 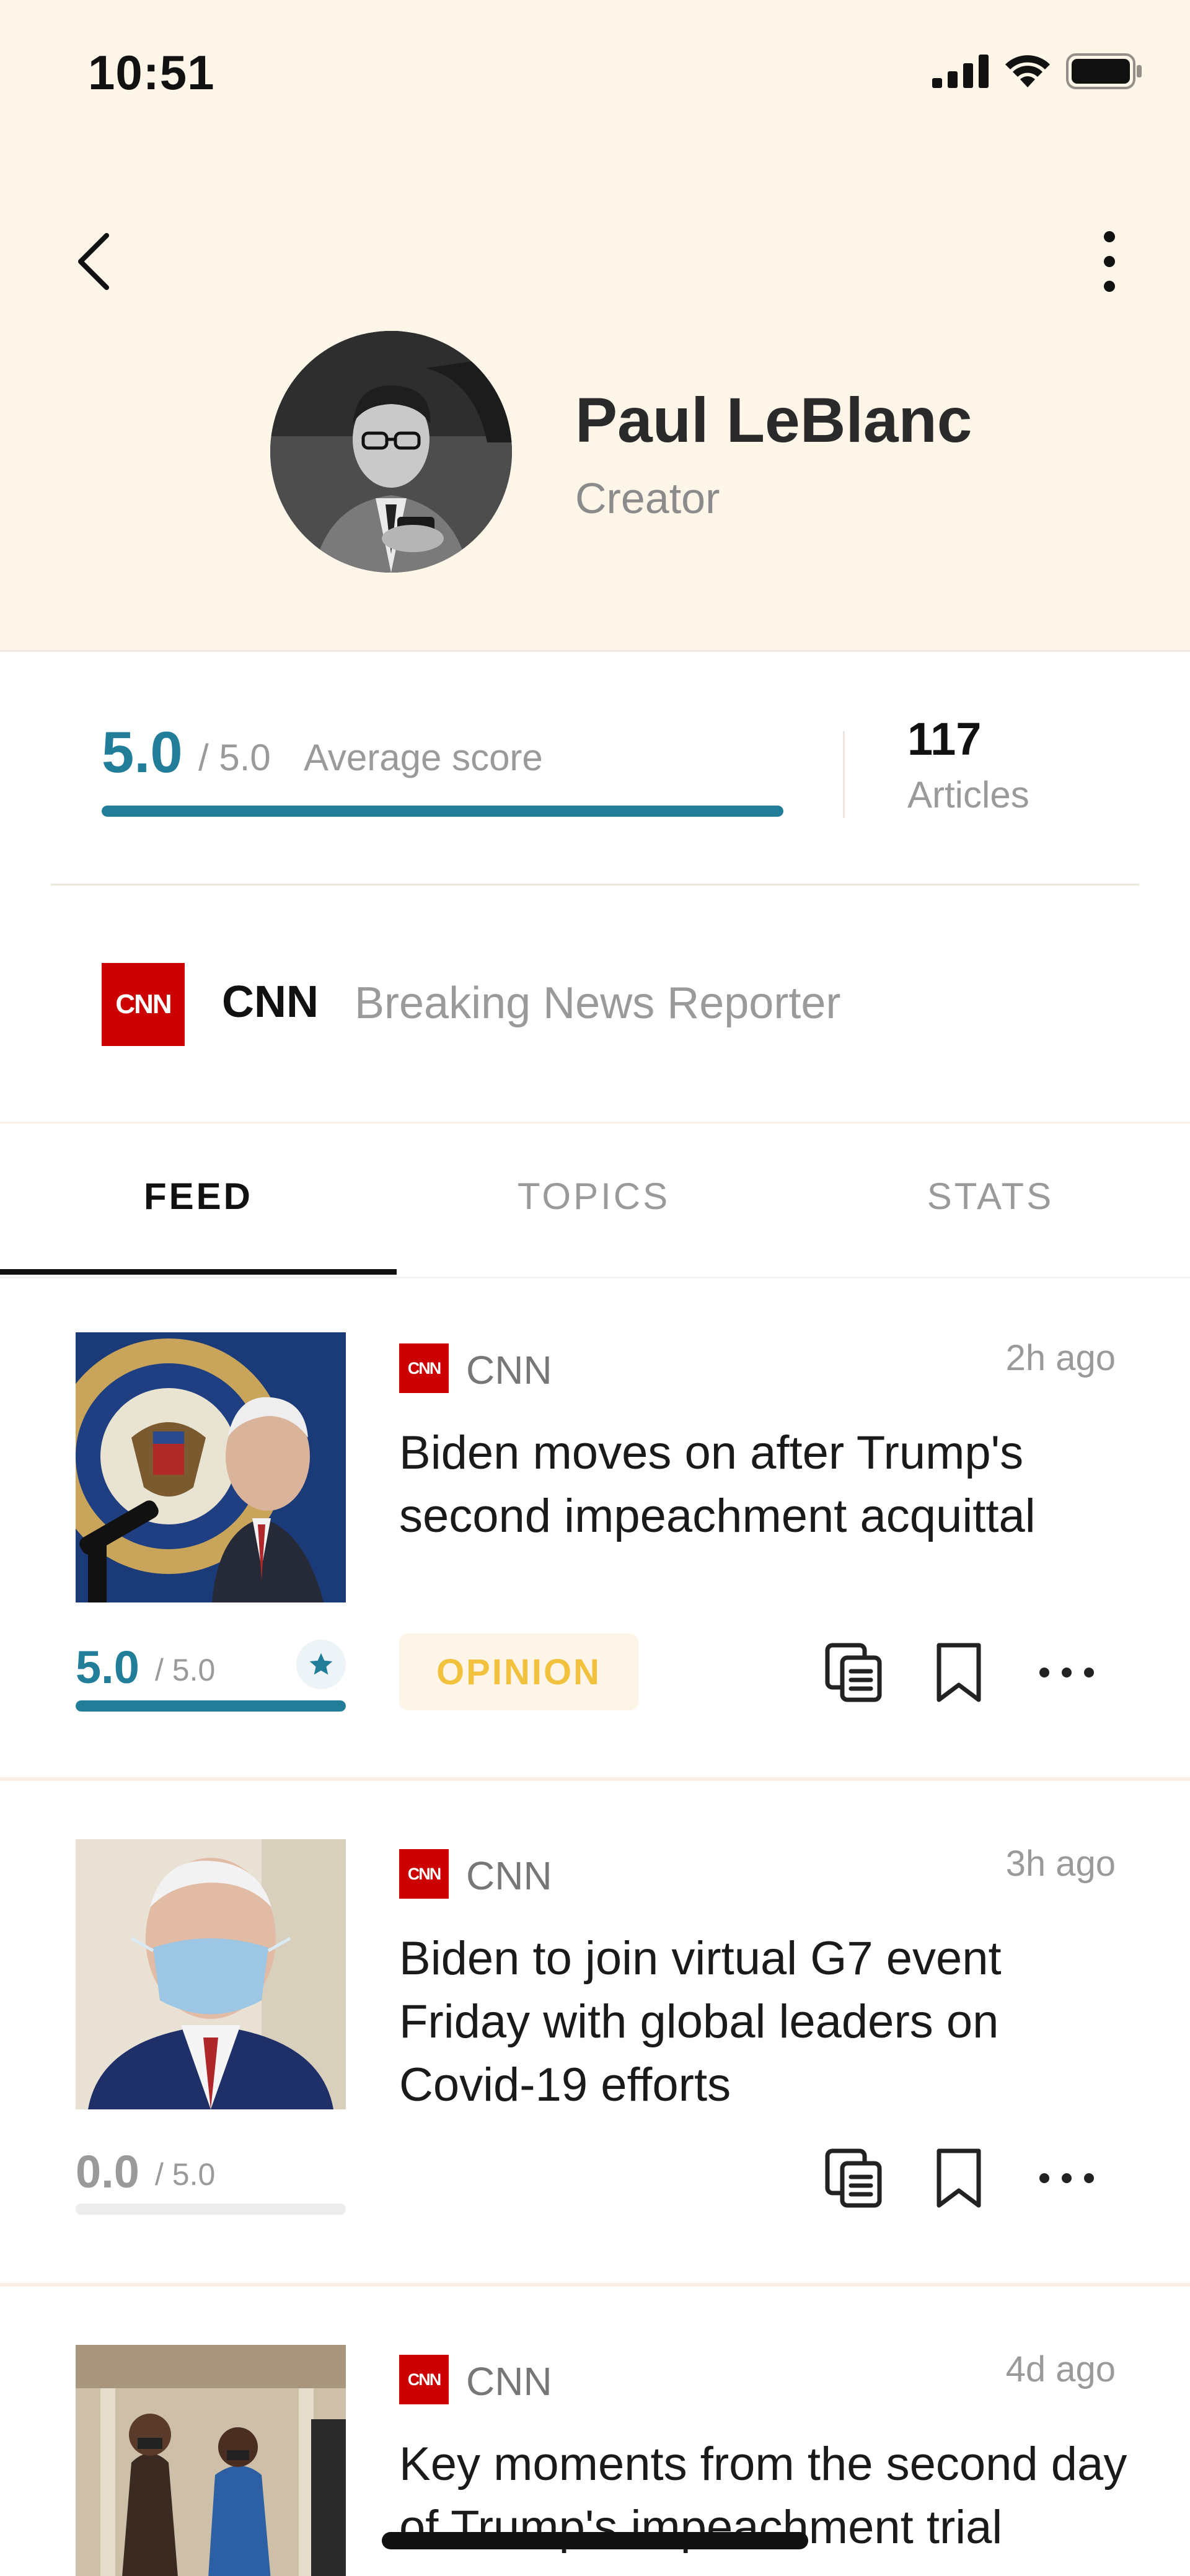 What do you see at coordinates (1060, 2369) in the screenshot?
I see `article-time: 4d ago` at bounding box center [1060, 2369].